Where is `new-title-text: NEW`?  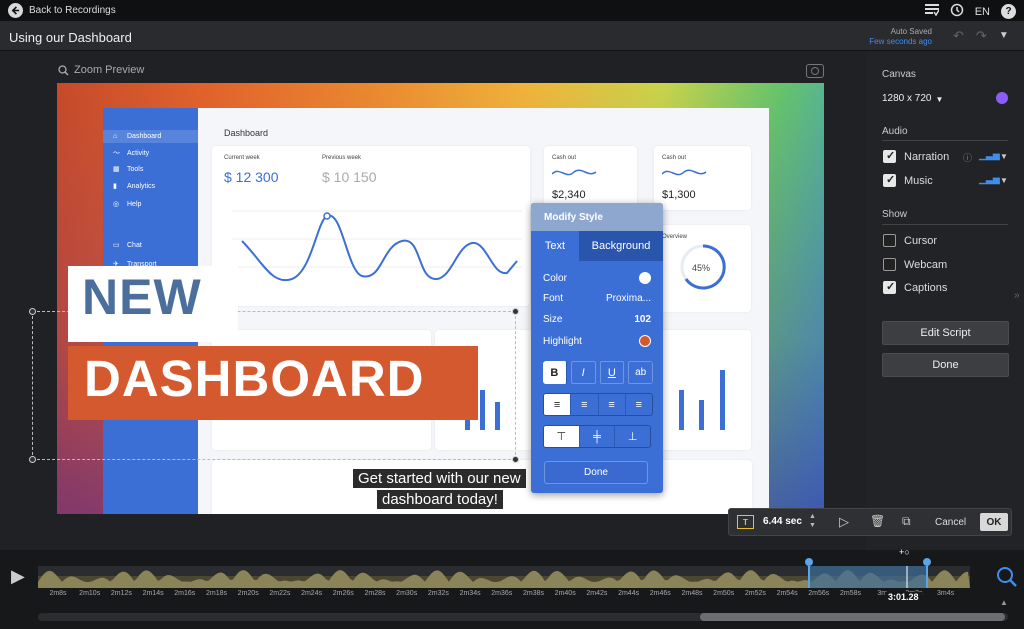
new-title-text: NEW is located at coordinates (142, 297).